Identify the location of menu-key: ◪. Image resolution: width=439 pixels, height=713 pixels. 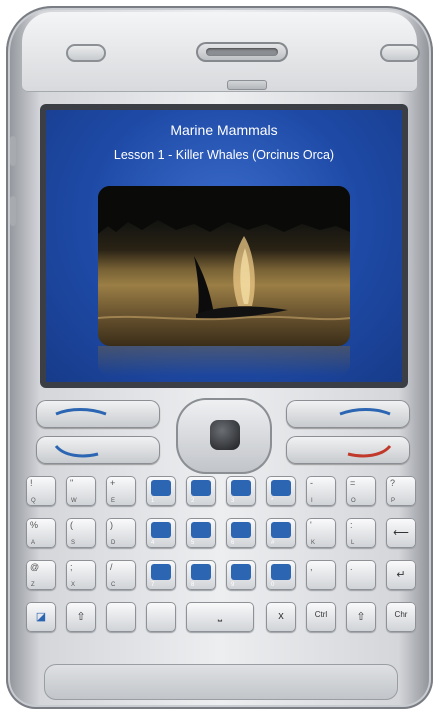
(41, 617).